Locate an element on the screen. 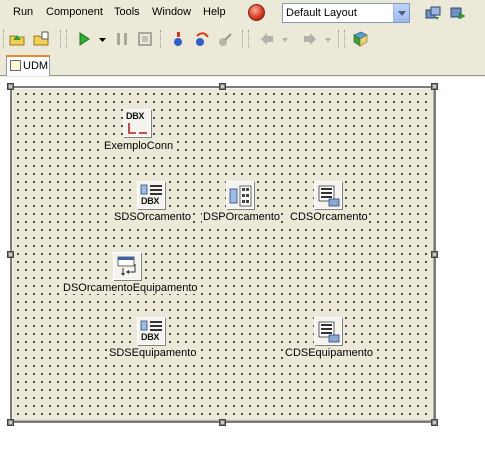 The height and width of the screenshot is (461, 485). desktop-layout-select: Default Layout is located at coordinates (346, 13).